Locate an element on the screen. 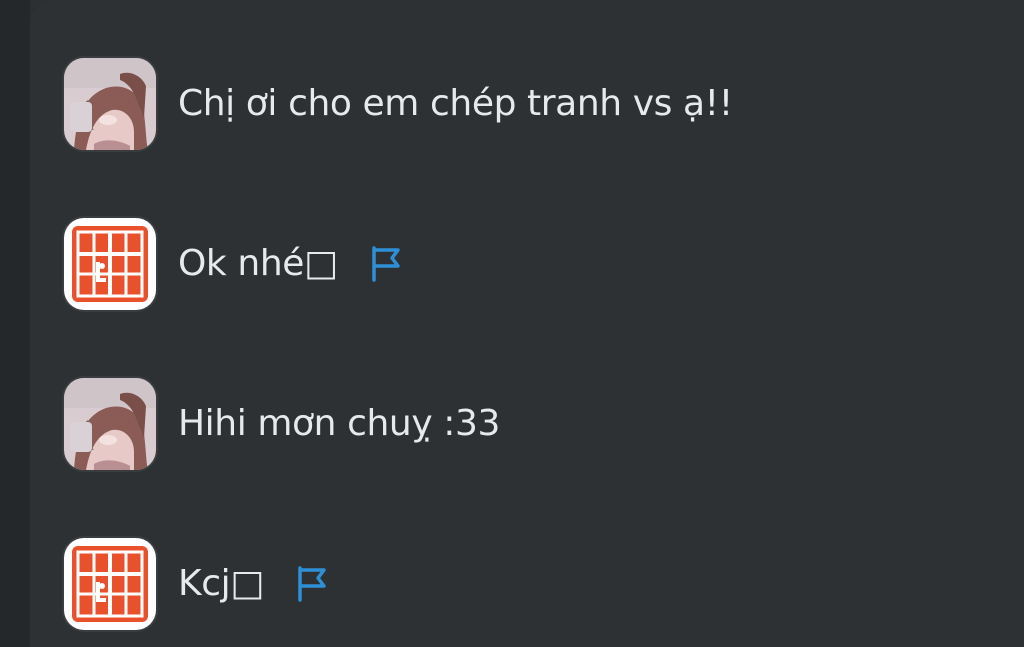 The width and height of the screenshot is (1024, 647). chat-message: Ok nhé□ is located at coordinates (234, 264).